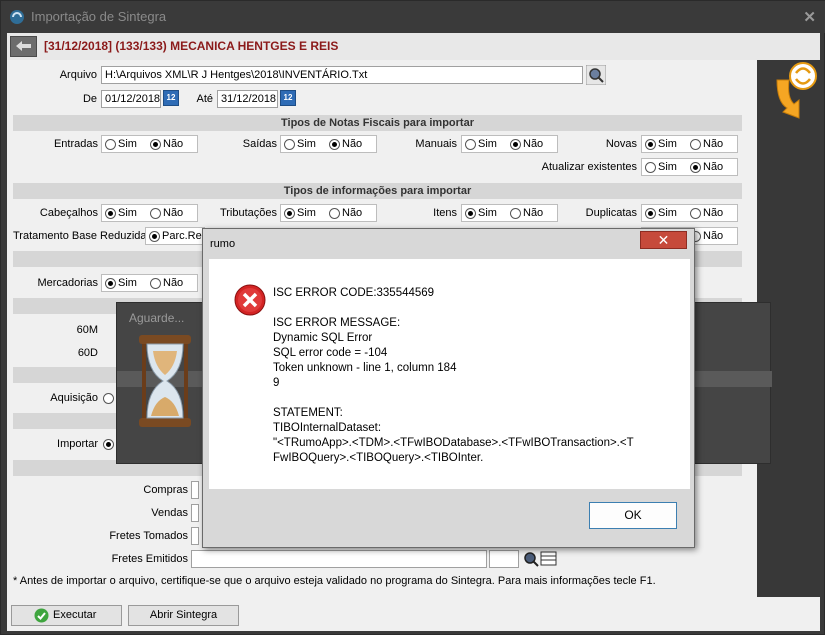  What do you see at coordinates (67, 283) in the screenshot?
I see `mercadorias-label: Mercadorias` at bounding box center [67, 283].